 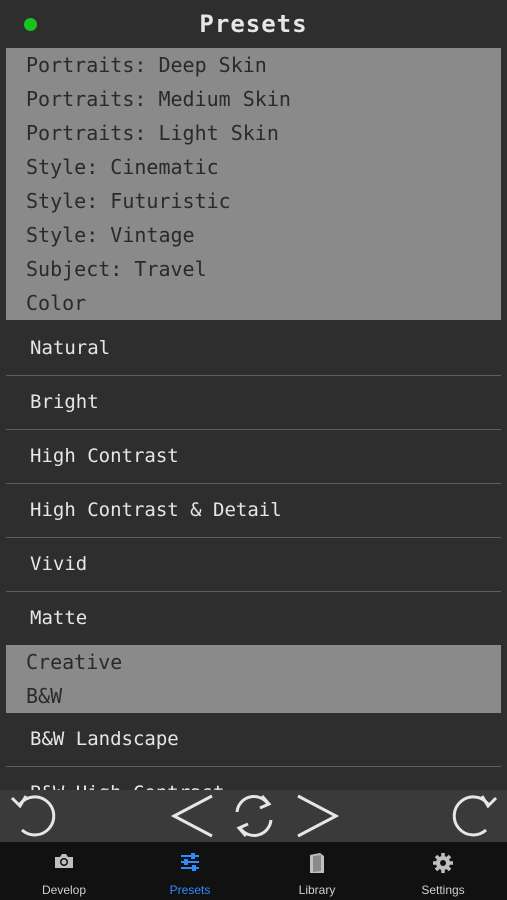 What do you see at coordinates (253, 662) in the screenshot?
I see `group-item-creative: Creative` at bounding box center [253, 662].